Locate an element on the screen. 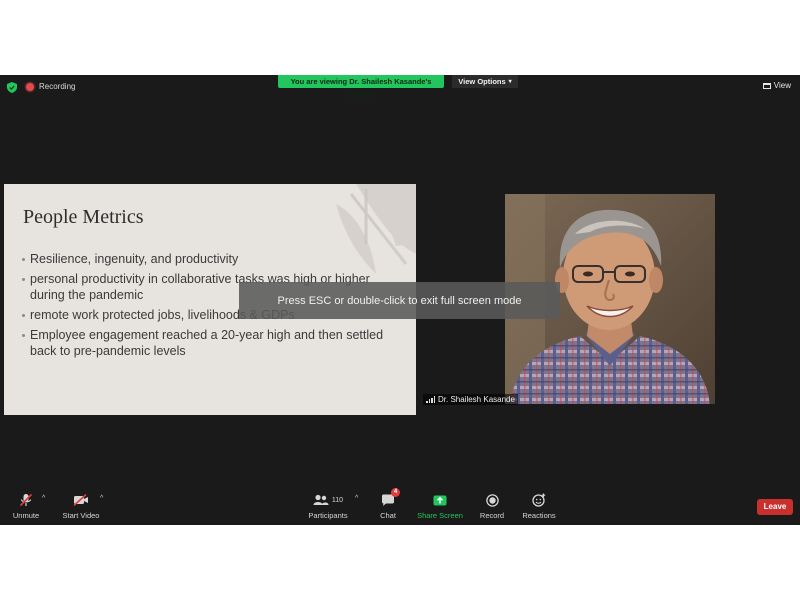 The image size is (800, 600). participants-caret-icon: ^ is located at coordinates (356, 498).